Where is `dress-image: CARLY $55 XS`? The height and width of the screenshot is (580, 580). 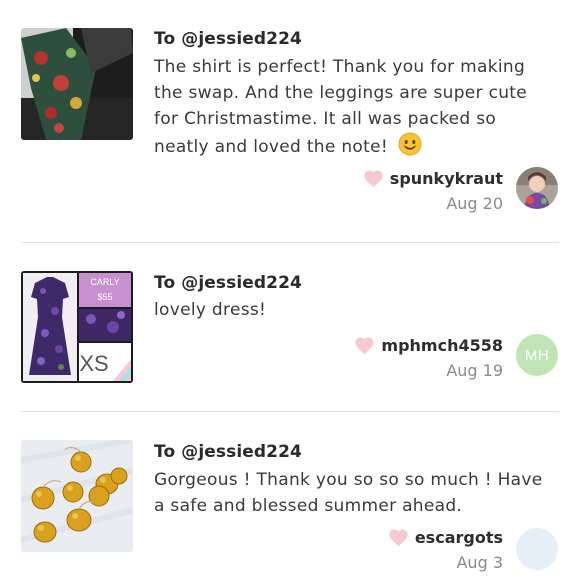
dress-image: CARLY $55 XS is located at coordinates (77, 327).